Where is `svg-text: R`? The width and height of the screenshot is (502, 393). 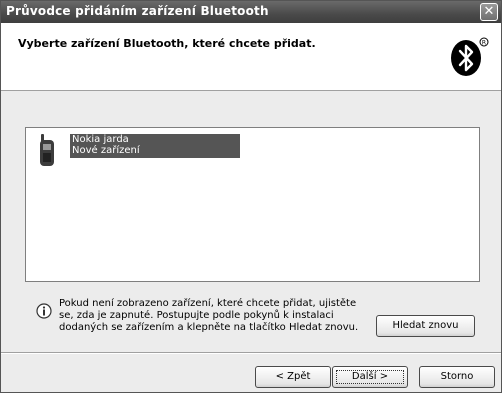
svg-text: R is located at coordinates (484, 43).